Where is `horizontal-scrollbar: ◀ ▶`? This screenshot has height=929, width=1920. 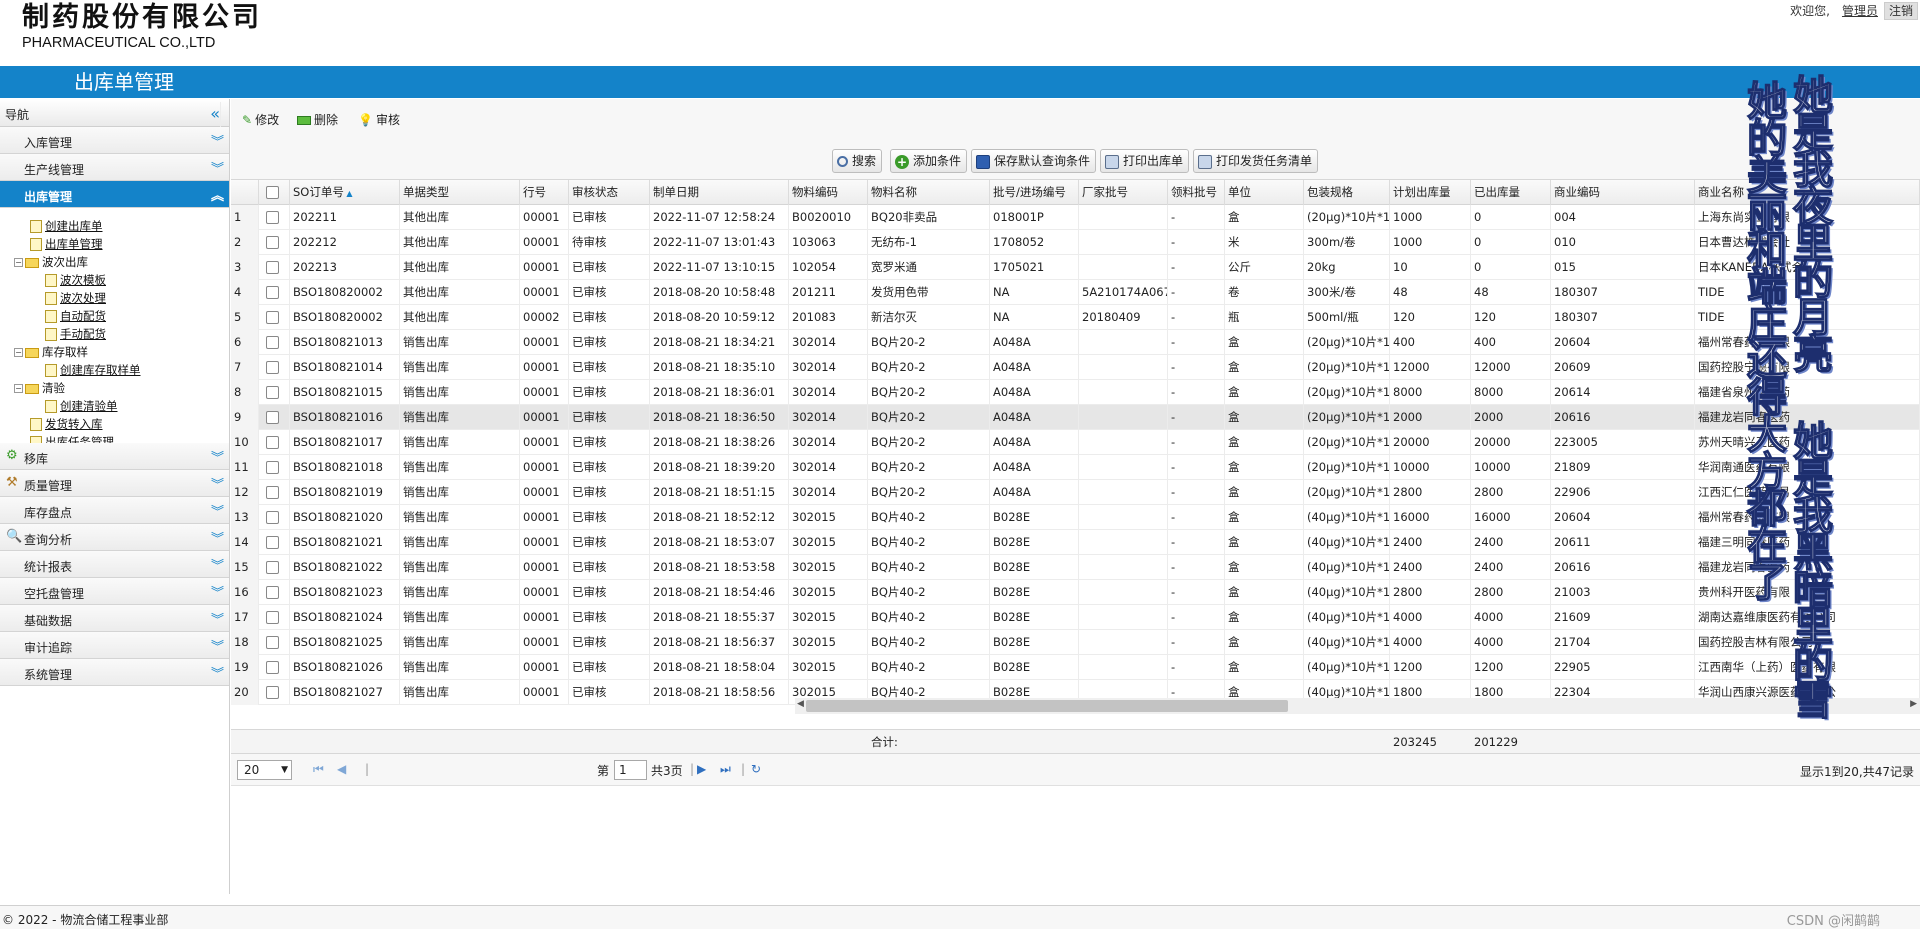
horizontal-scrollbar: ◀ ▶ is located at coordinates (1357, 706).